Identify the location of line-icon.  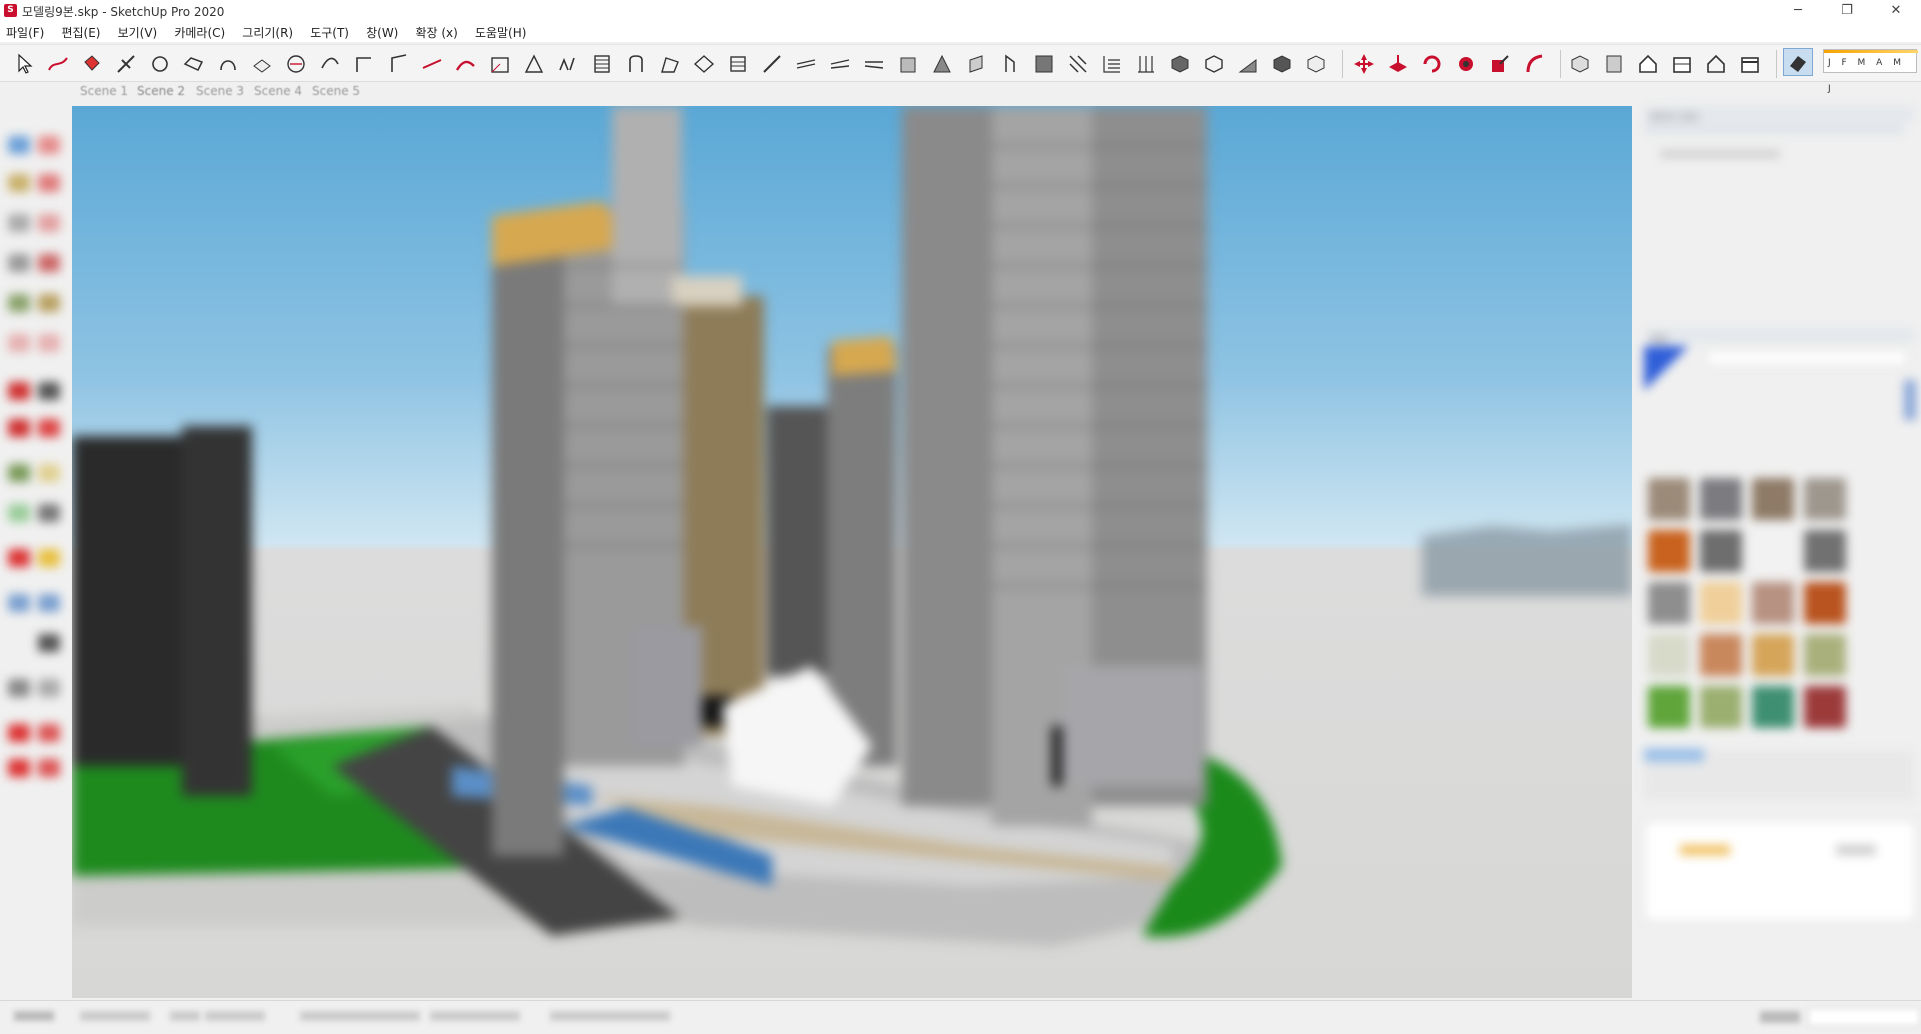
(49, 183).